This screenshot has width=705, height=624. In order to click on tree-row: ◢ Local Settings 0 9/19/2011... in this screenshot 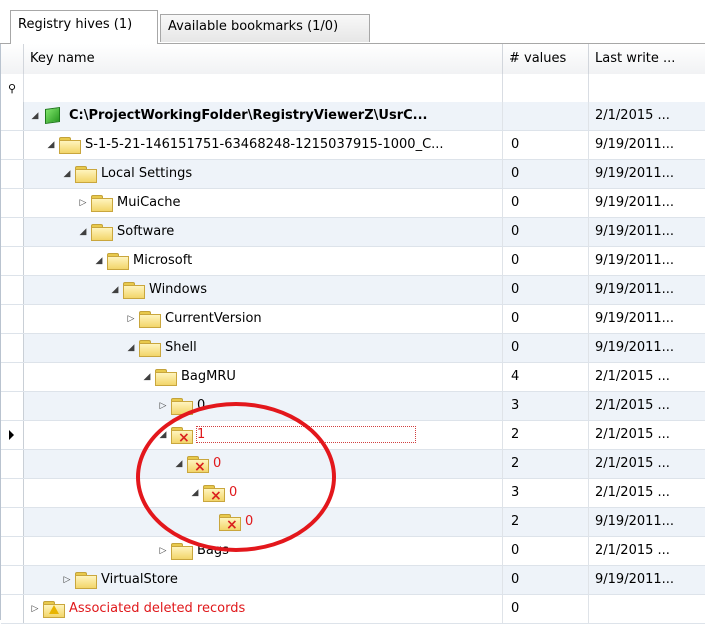, I will do `click(353, 174)`.